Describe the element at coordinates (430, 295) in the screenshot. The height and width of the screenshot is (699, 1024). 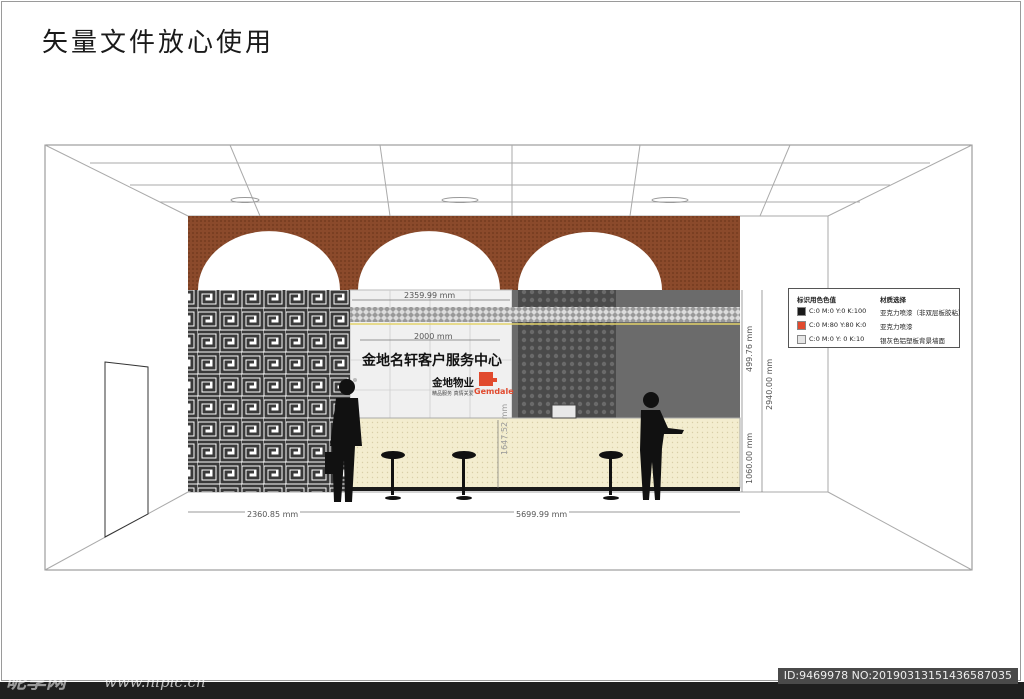
I see `top-width-dimension: 2359.99 mm` at that location.